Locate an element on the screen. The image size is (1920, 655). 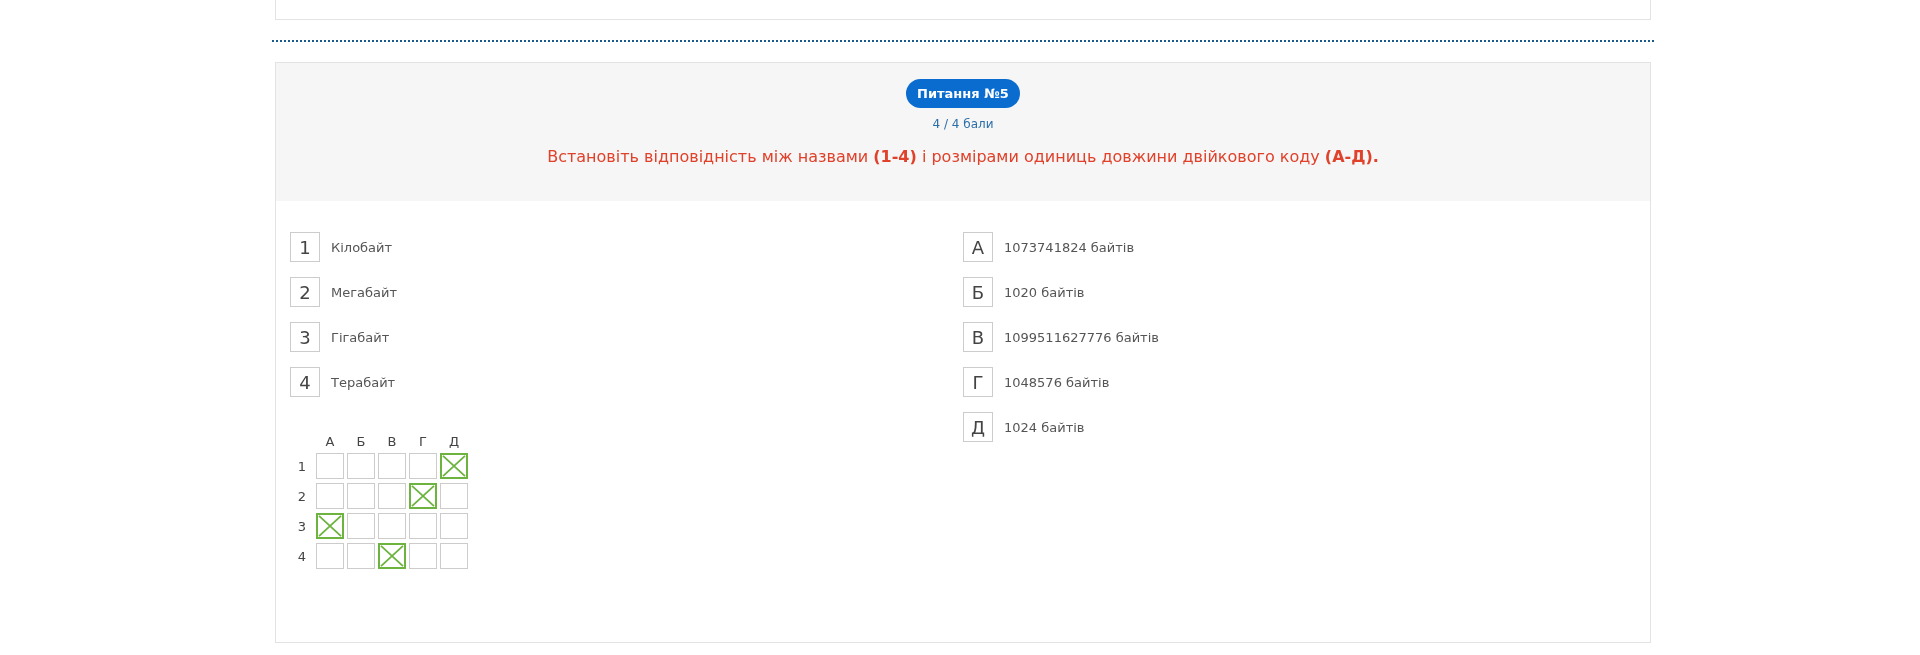
row-label: 2 is located at coordinates (302, 496).